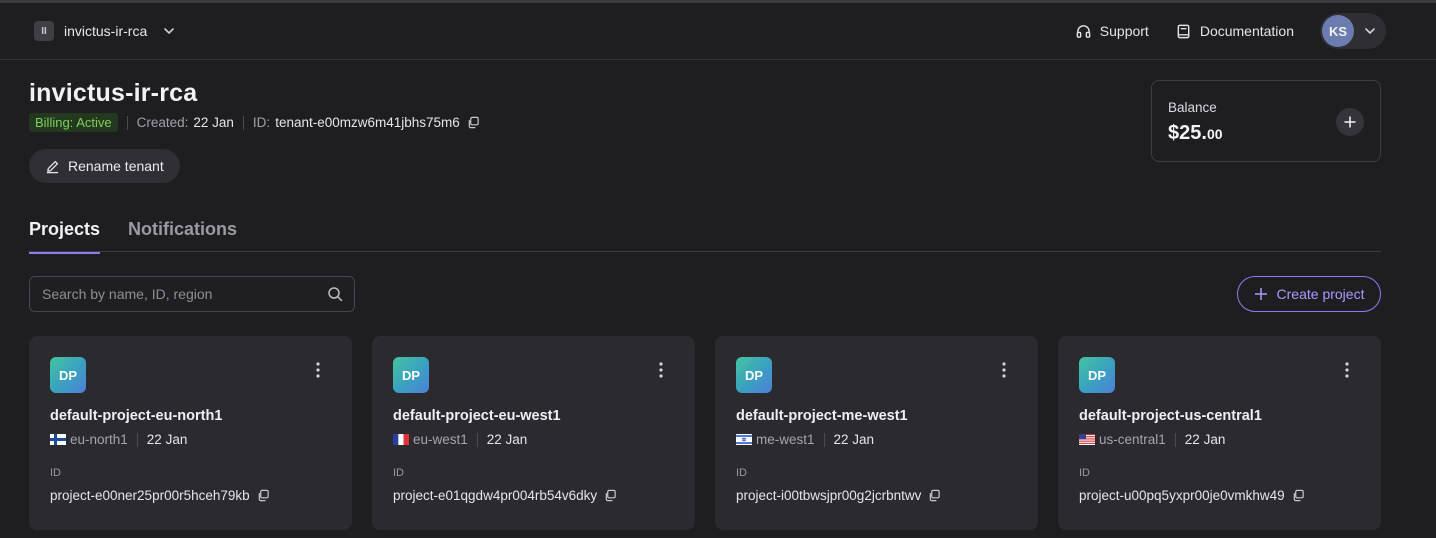 Image resolution: width=1436 pixels, height=538 pixels. What do you see at coordinates (113, 93) in the screenshot?
I see `page-title: invictus-ir-rca` at bounding box center [113, 93].